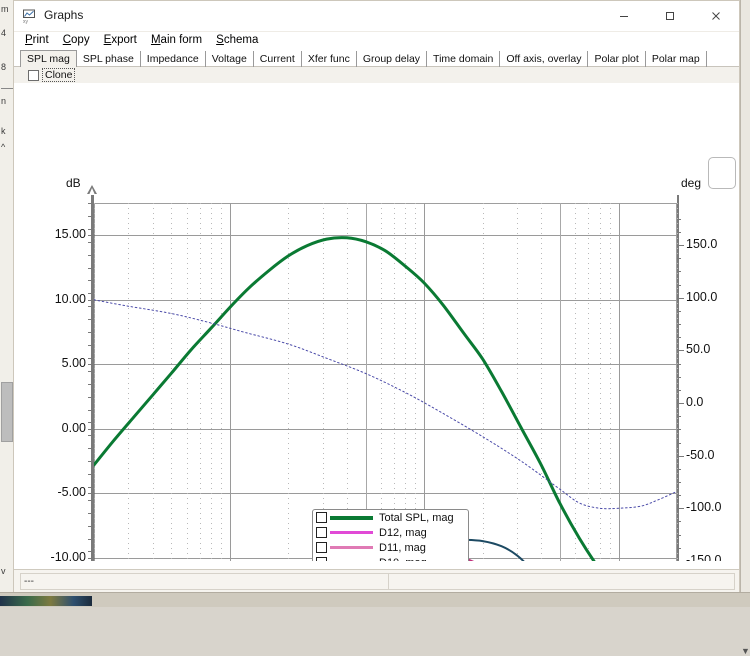 The image size is (750, 656). Describe the element at coordinates (177, 40) in the screenshot. I see `menu-item-main-form: Main form` at that location.